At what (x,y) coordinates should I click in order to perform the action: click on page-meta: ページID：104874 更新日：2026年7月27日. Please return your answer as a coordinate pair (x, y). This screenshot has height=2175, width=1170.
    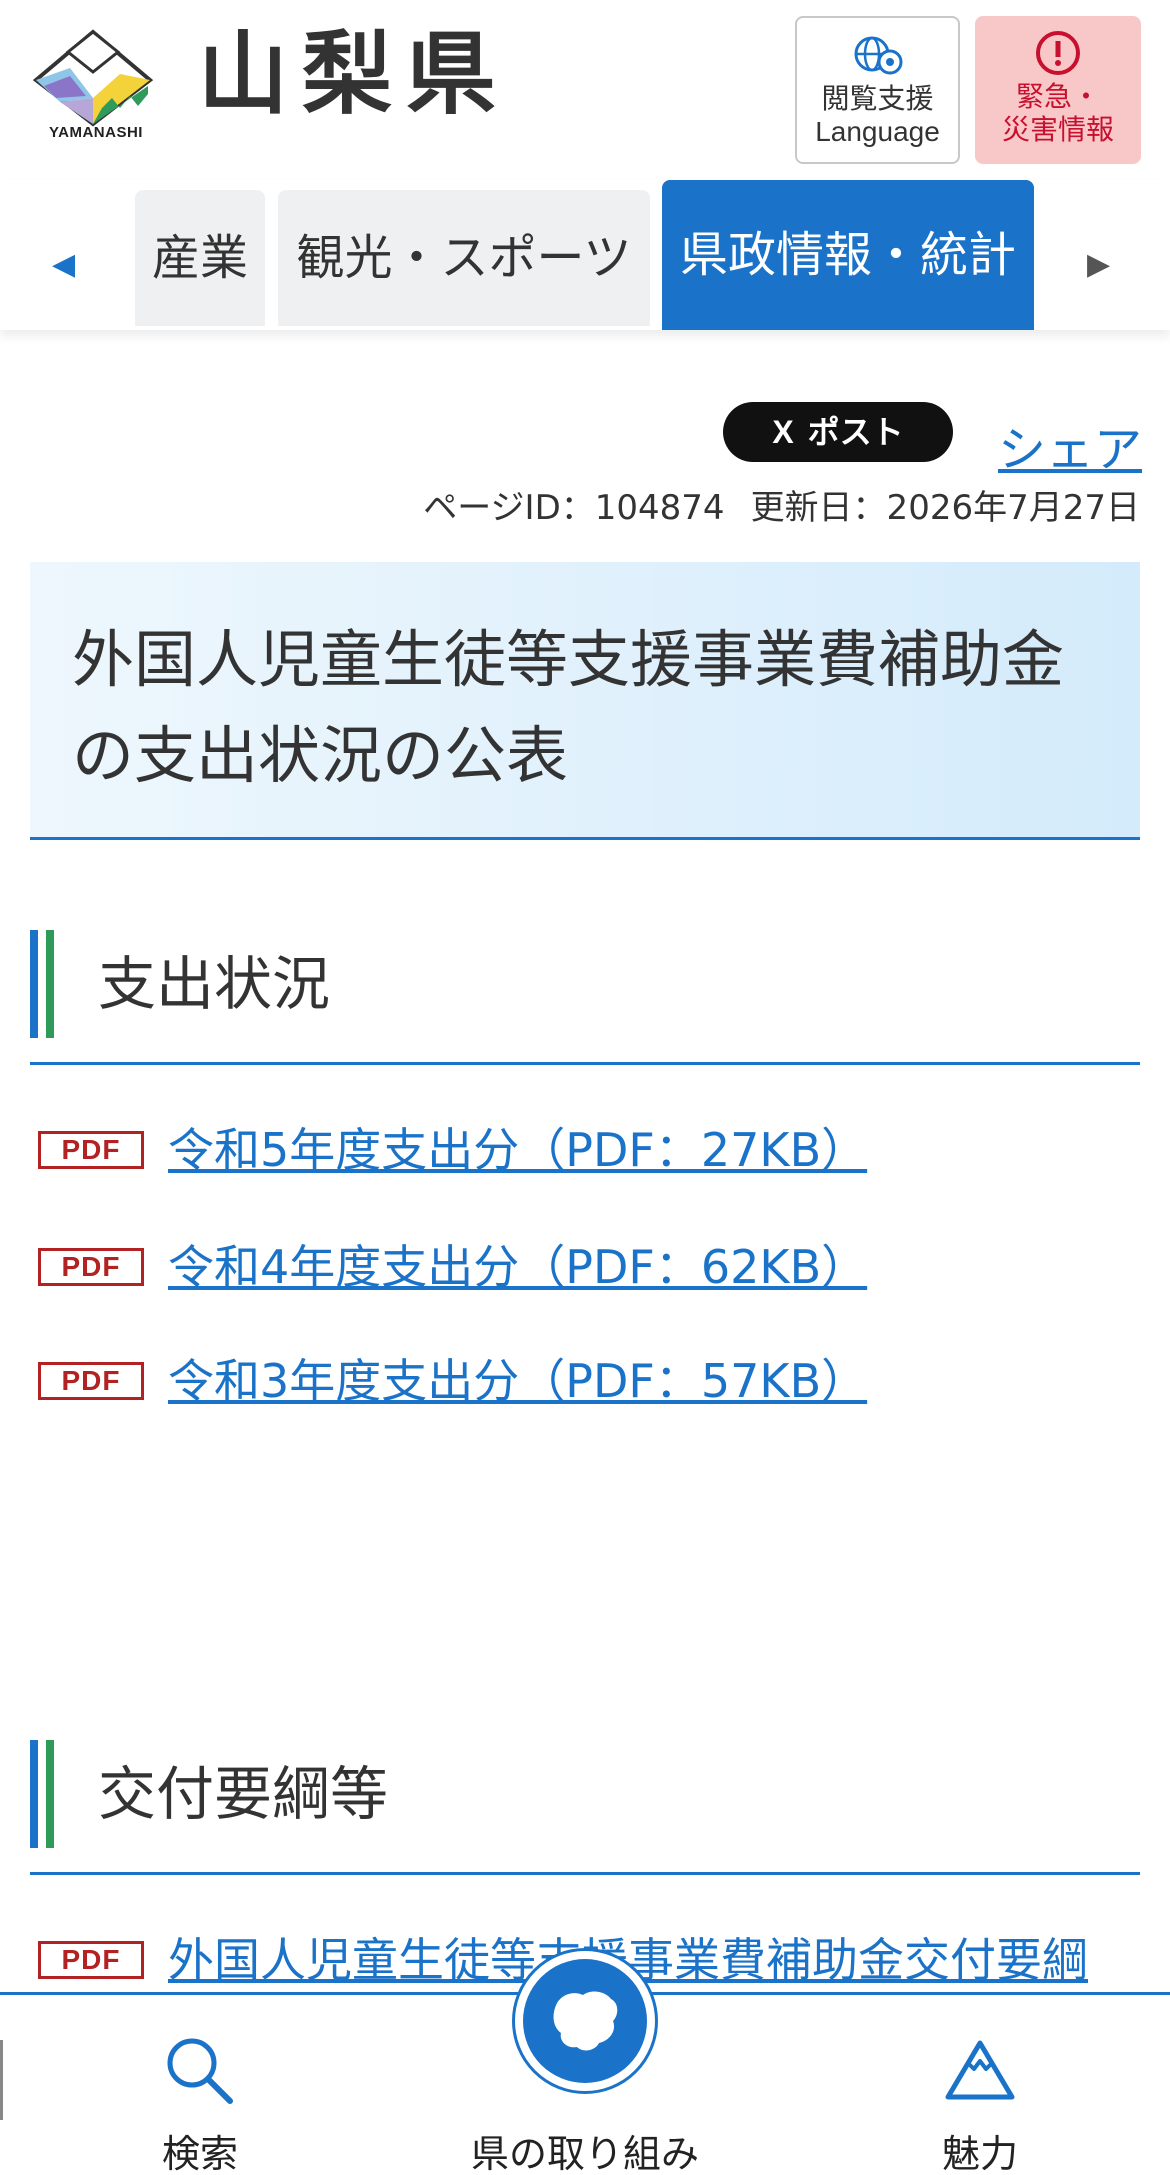
    Looking at the image, I should click on (781, 504).